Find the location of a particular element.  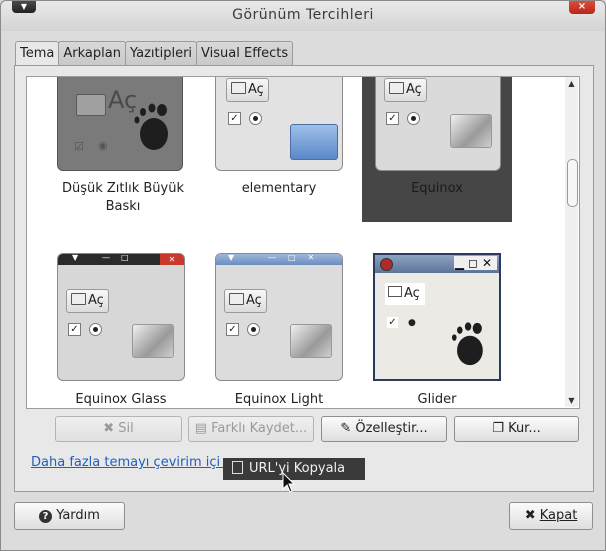

theme-thumb-equinox-glass: ▼ —□ ✕ Aç ✓ is located at coordinates (121, 317).